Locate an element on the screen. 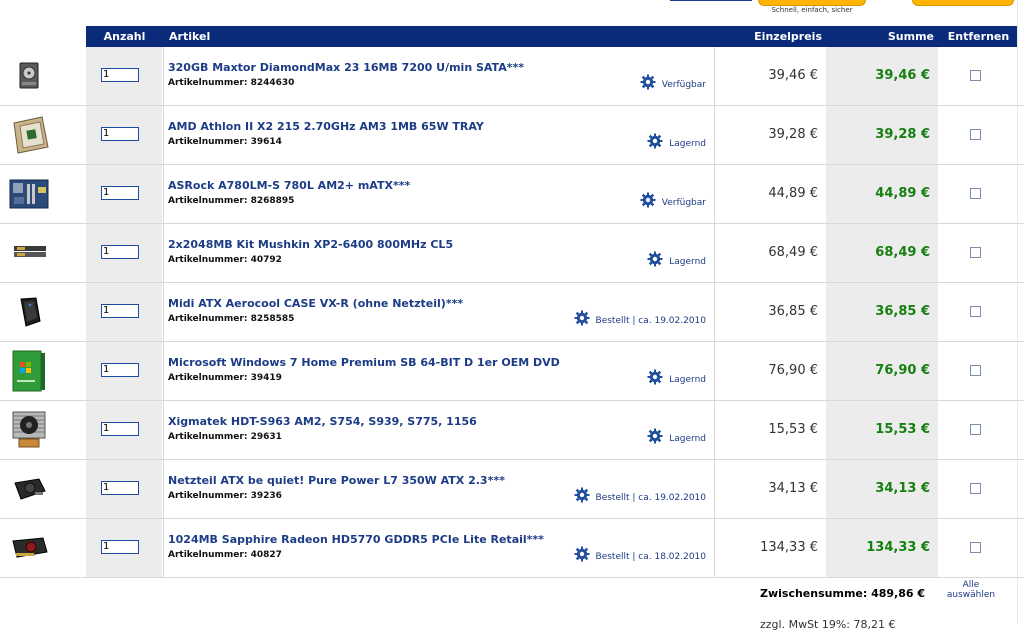  unit-price: 36,85 € is located at coordinates (793, 311).